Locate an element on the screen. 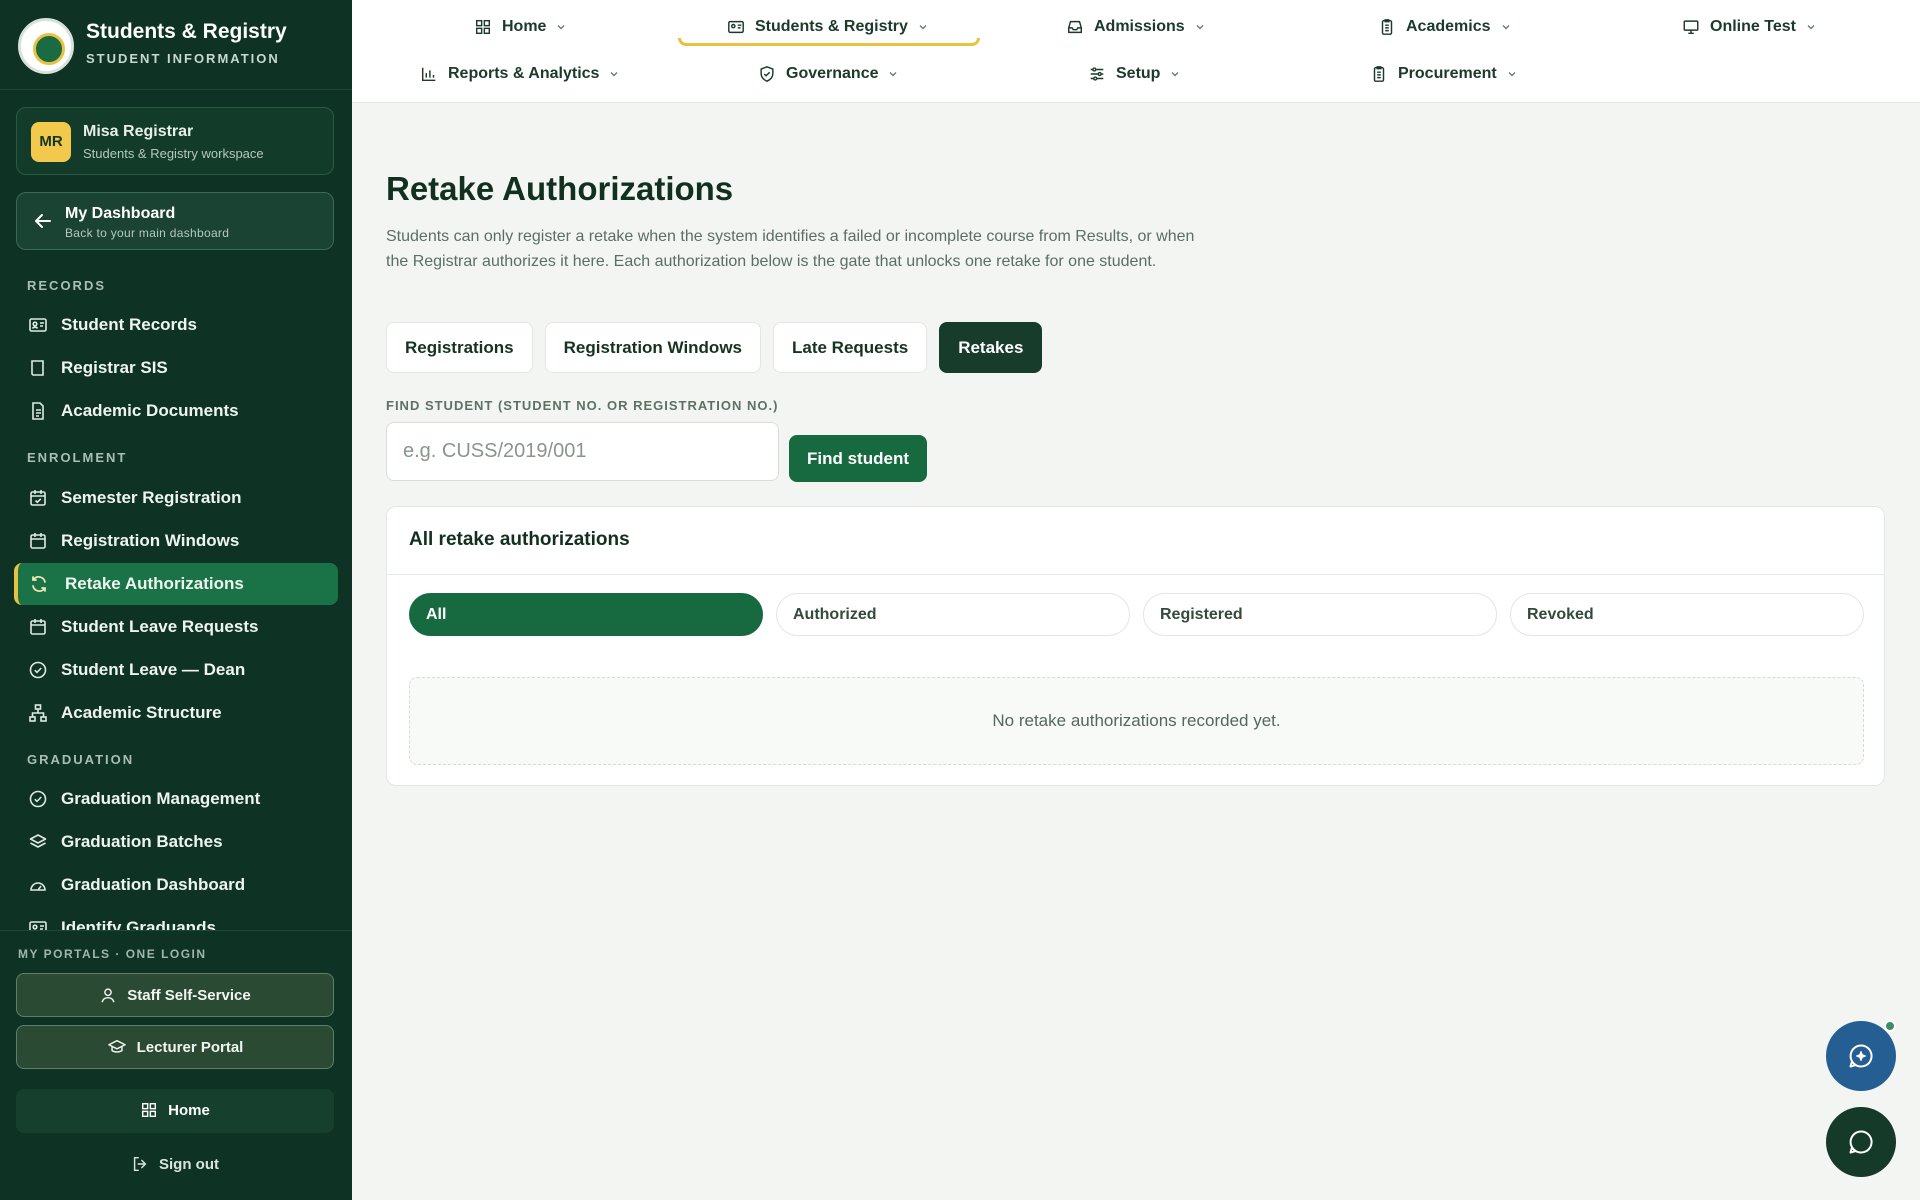 The width and height of the screenshot is (1920, 1200). sidebar-item-academic-documents: Academic Documents is located at coordinates (176, 411).